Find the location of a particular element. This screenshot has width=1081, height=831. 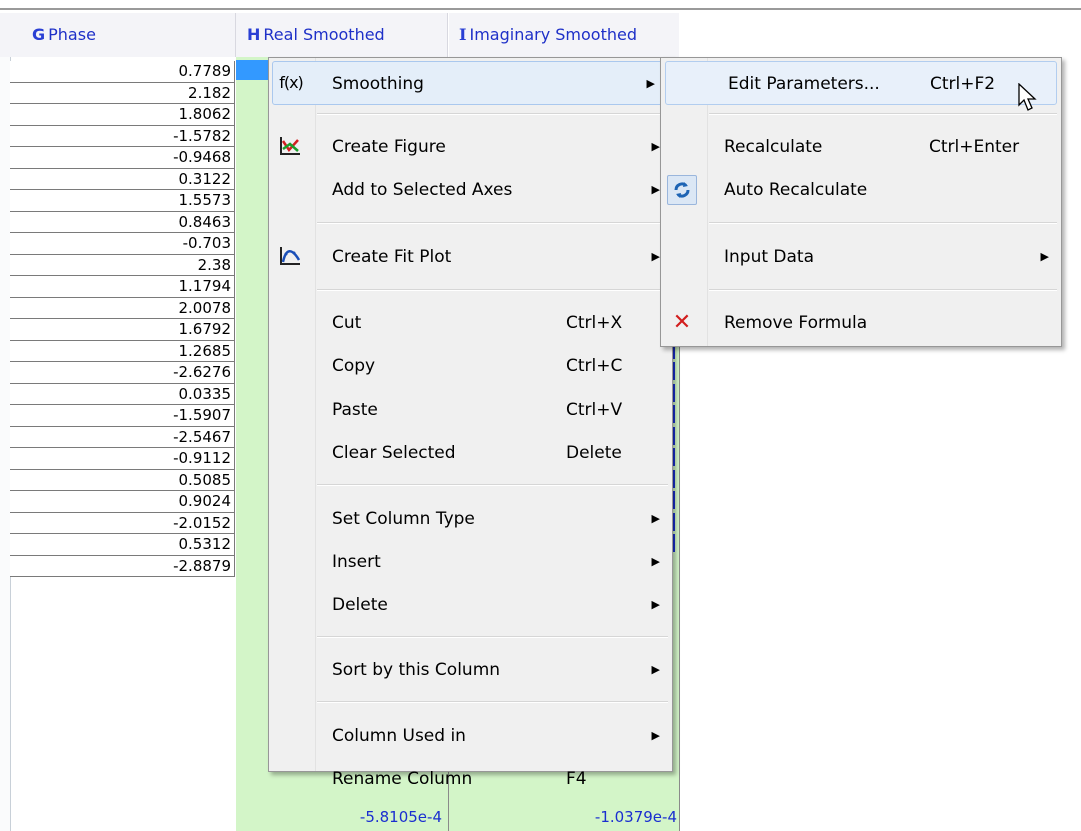

column-header-g: G Phase is located at coordinates (118, 35).